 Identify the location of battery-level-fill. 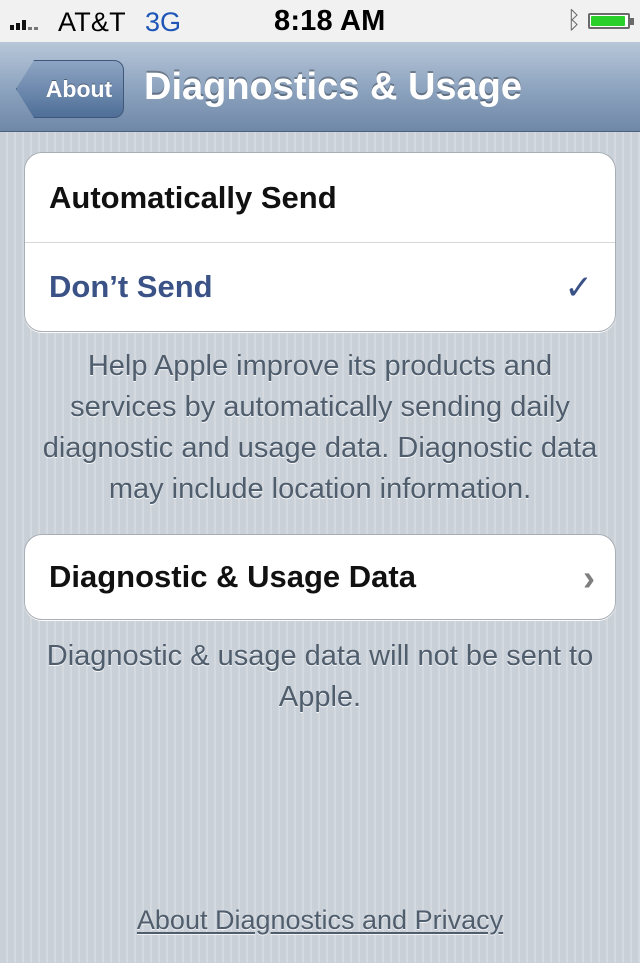
(608, 21).